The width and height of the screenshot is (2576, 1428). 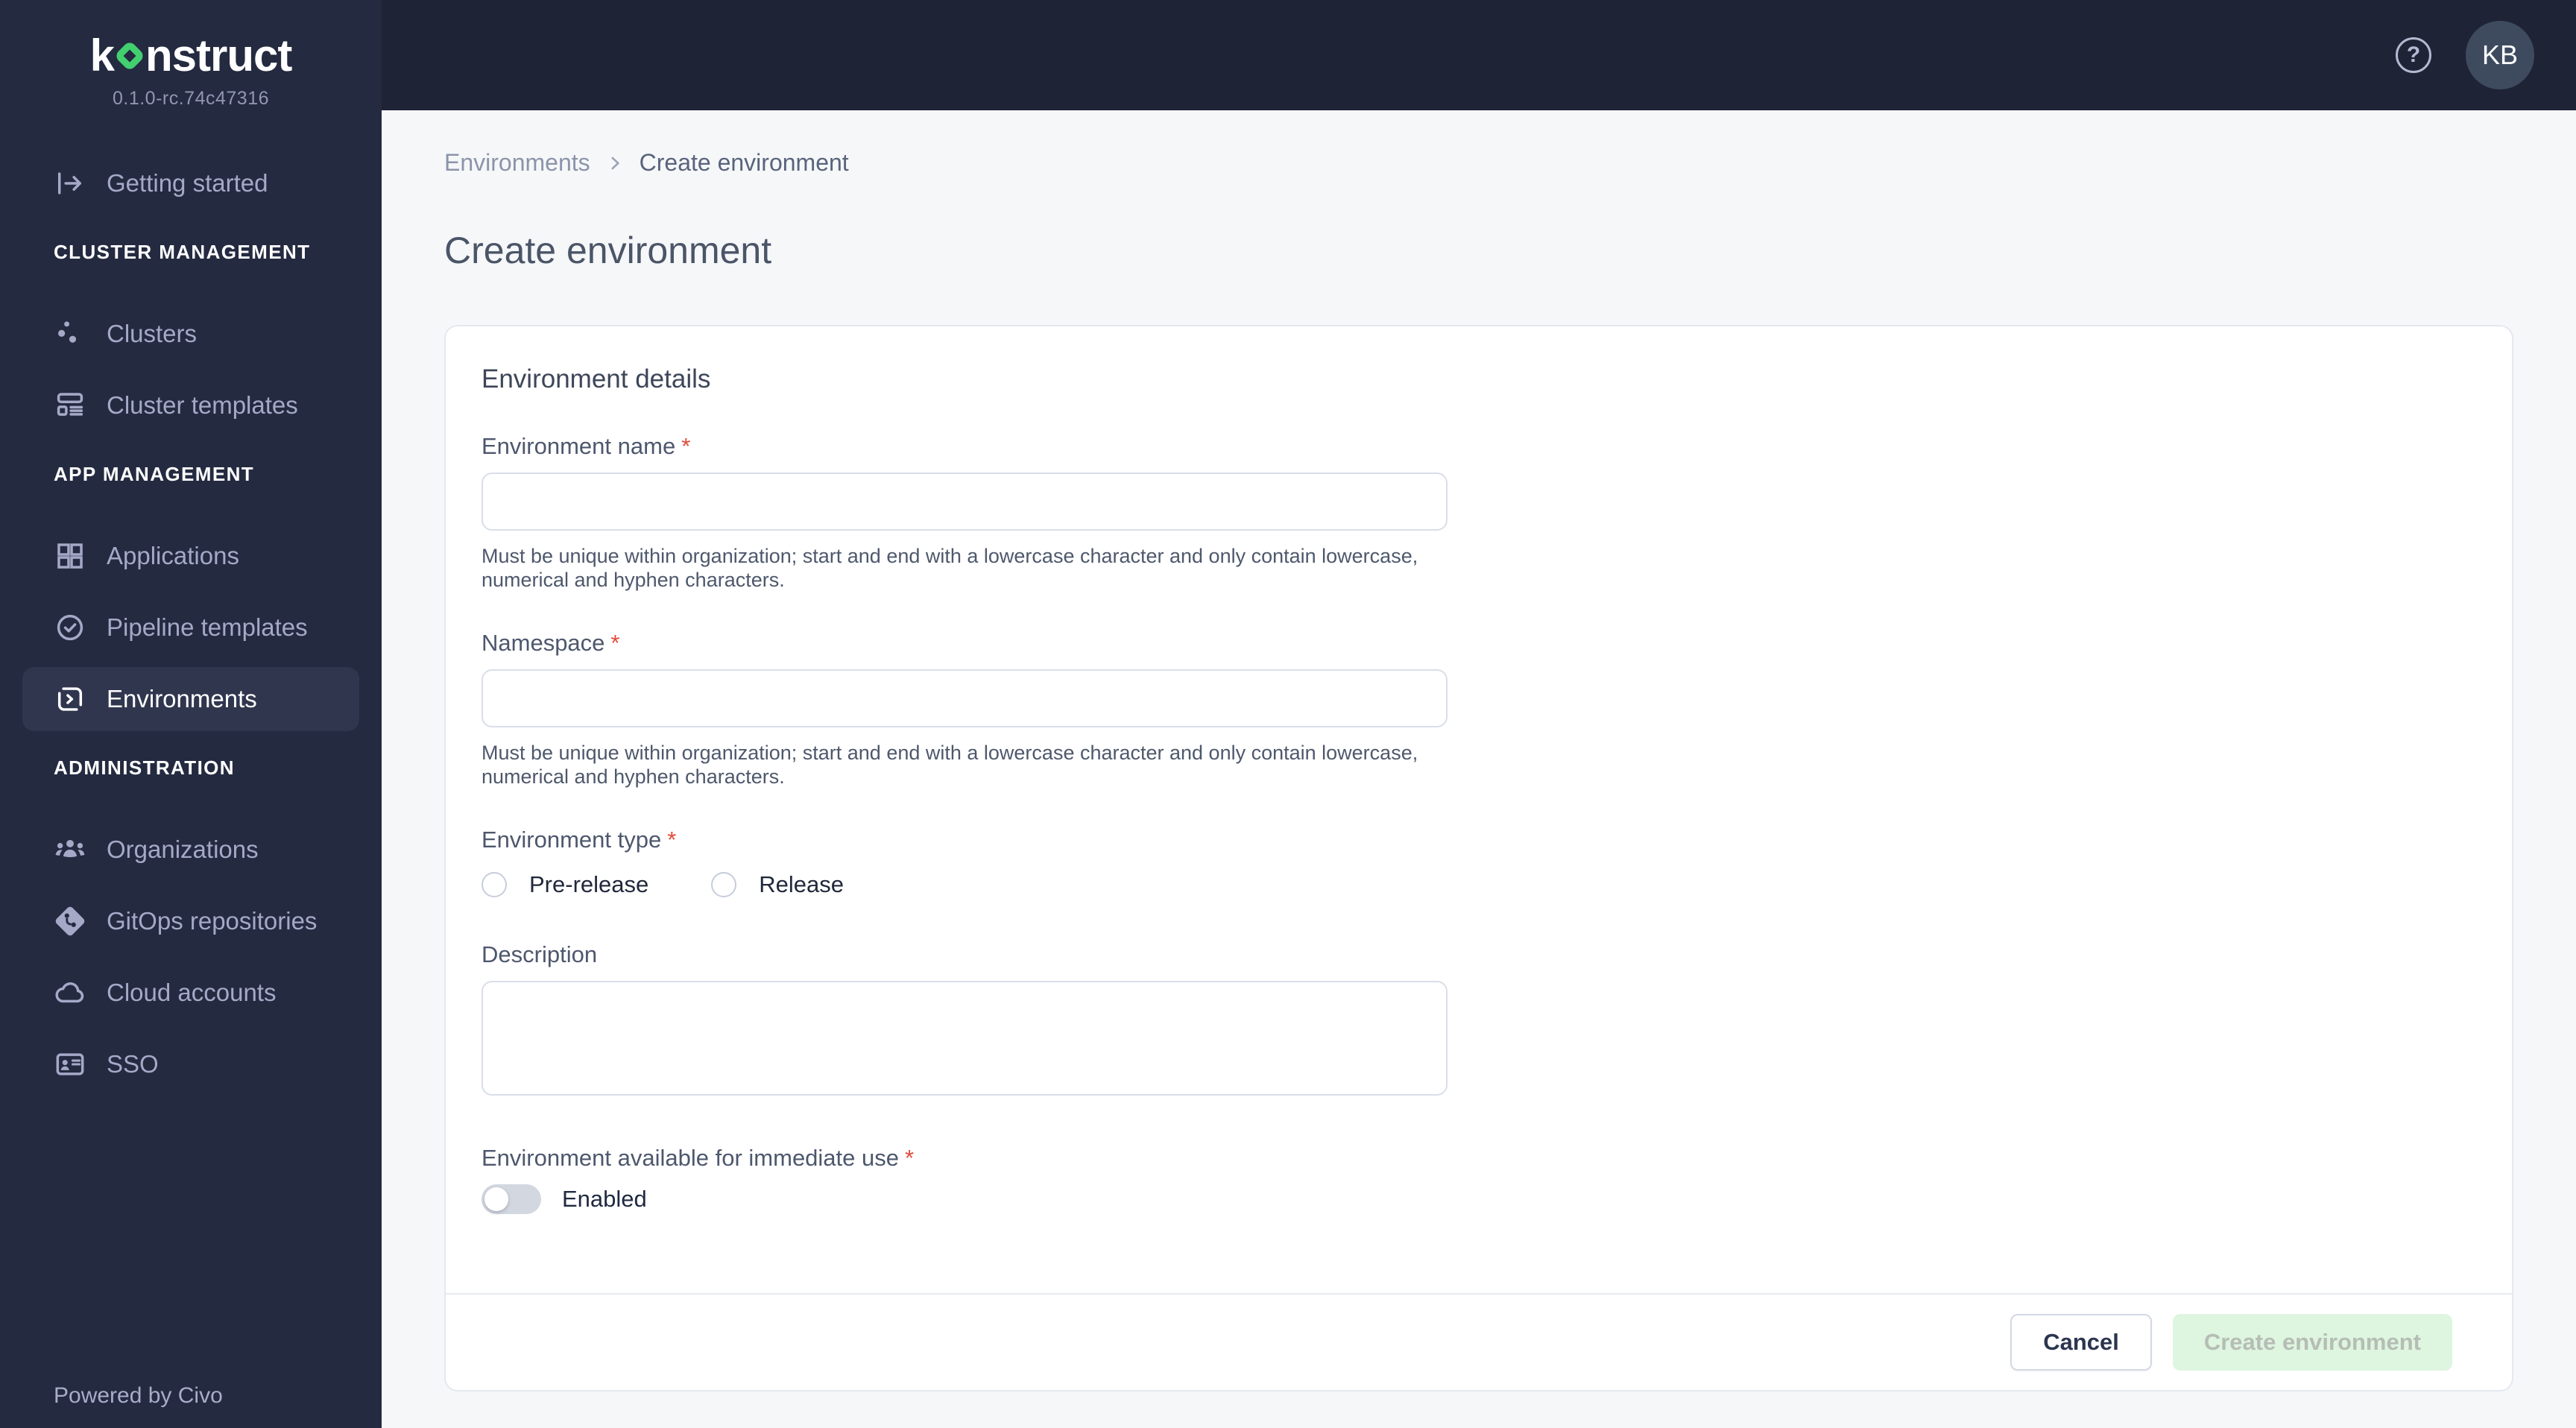 What do you see at coordinates (1479, 1018) in the screenshot?
I see `description-field: Description` at bounding box center [1479, 1018].